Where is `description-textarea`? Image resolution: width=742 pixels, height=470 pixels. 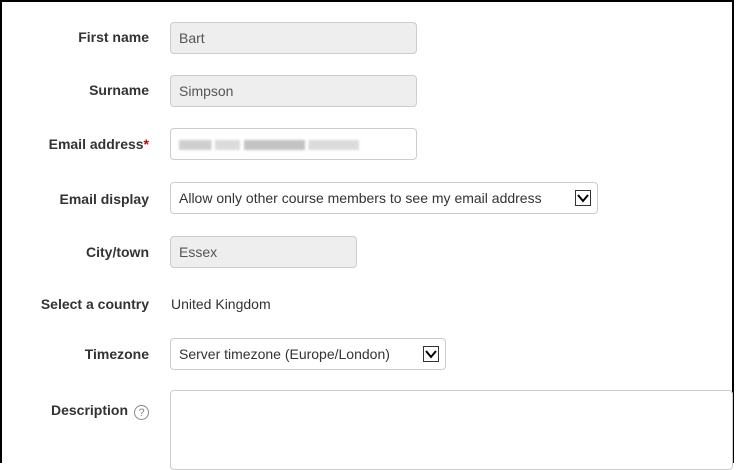 description-textarea is located at coordinates (451, 430).